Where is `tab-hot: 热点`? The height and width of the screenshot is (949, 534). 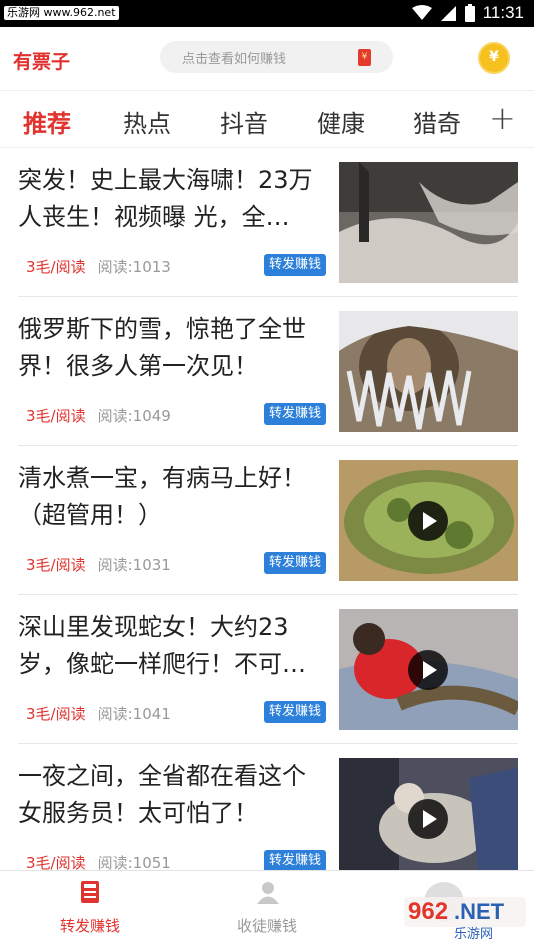 tab-hot: 热点 is located at coordinates (147, 121).